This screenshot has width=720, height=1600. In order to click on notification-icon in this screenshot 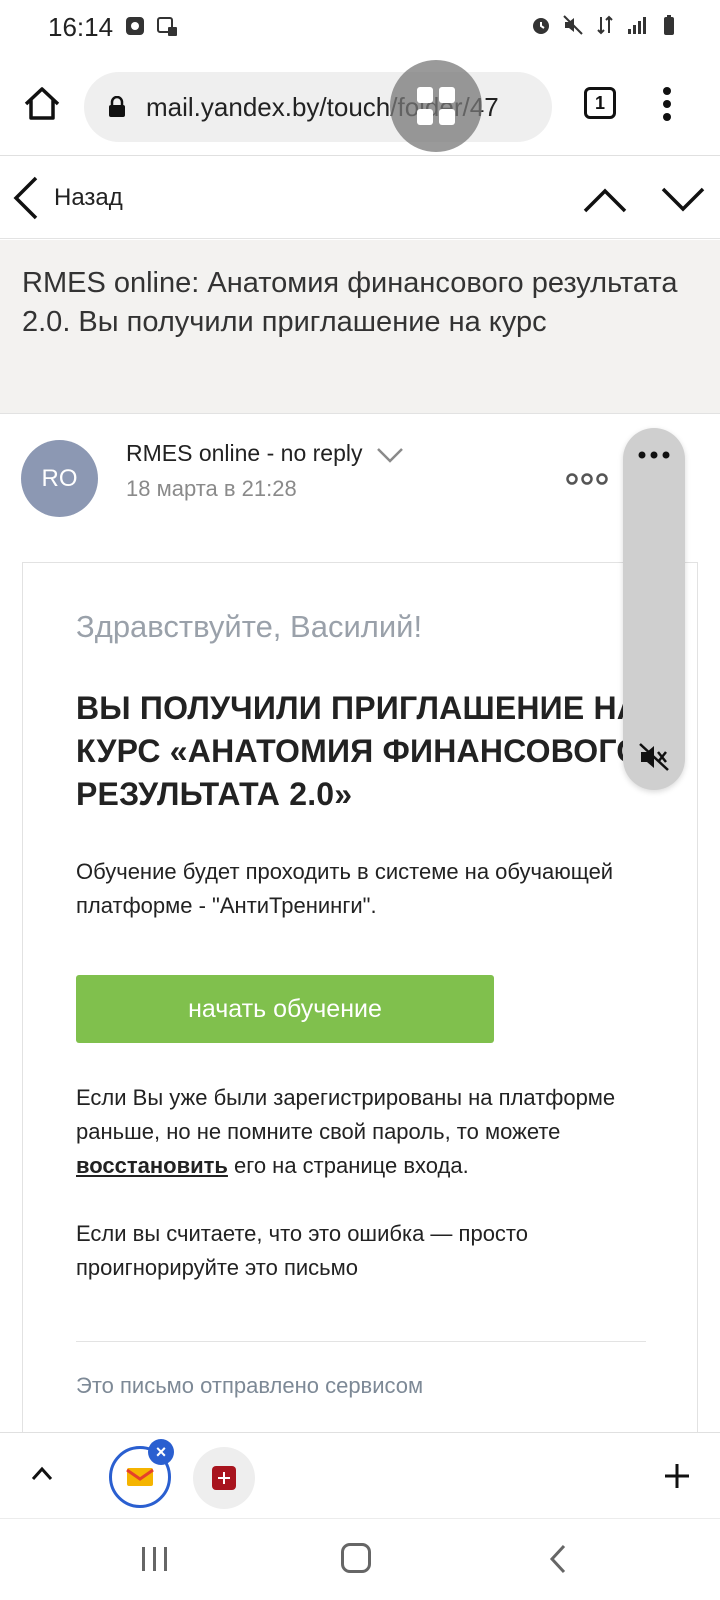, I will do `click(167, 26)`.